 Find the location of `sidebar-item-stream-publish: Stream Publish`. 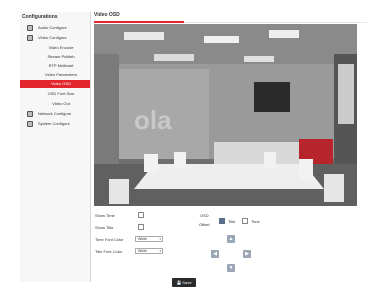

sidebar-item-stream-publish: Stream Publish is located at coordinates (55, 57).